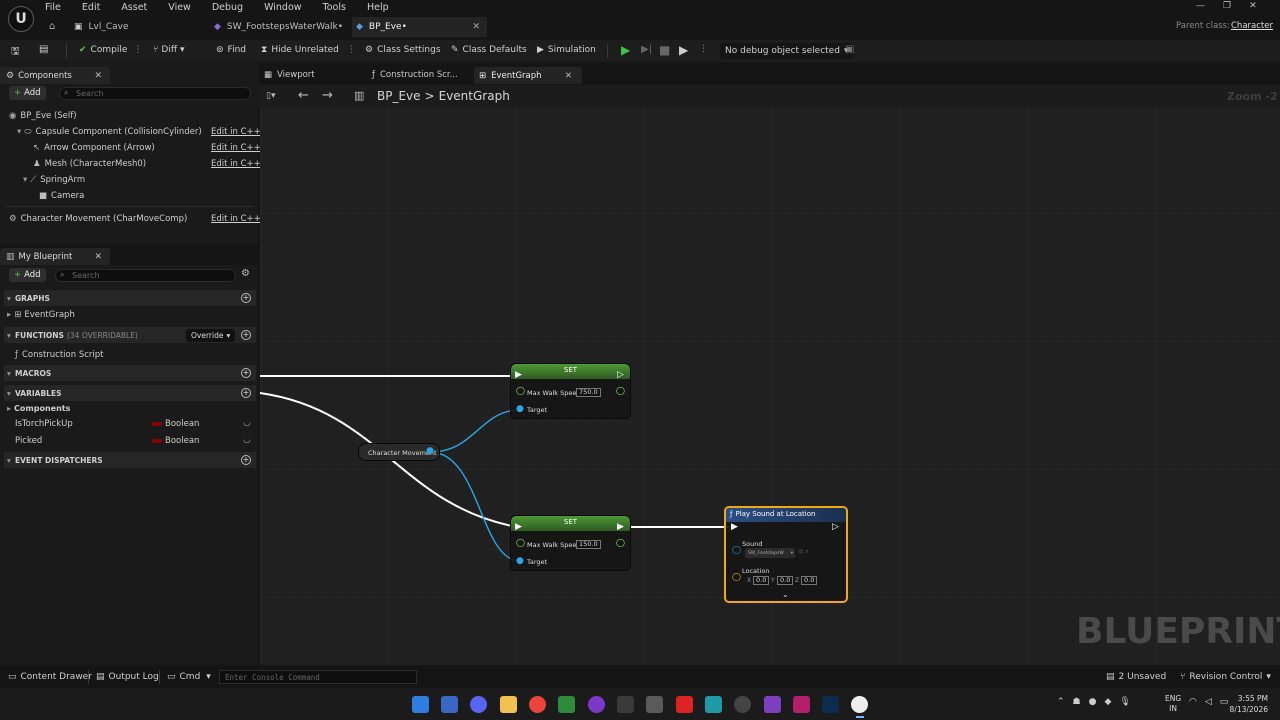 Image resolution: width=1280 pixels, height=720 pixels. Describe the element at coordinates (736, 549) in the screenshot. I see `sound-pin: ◯` at that location.